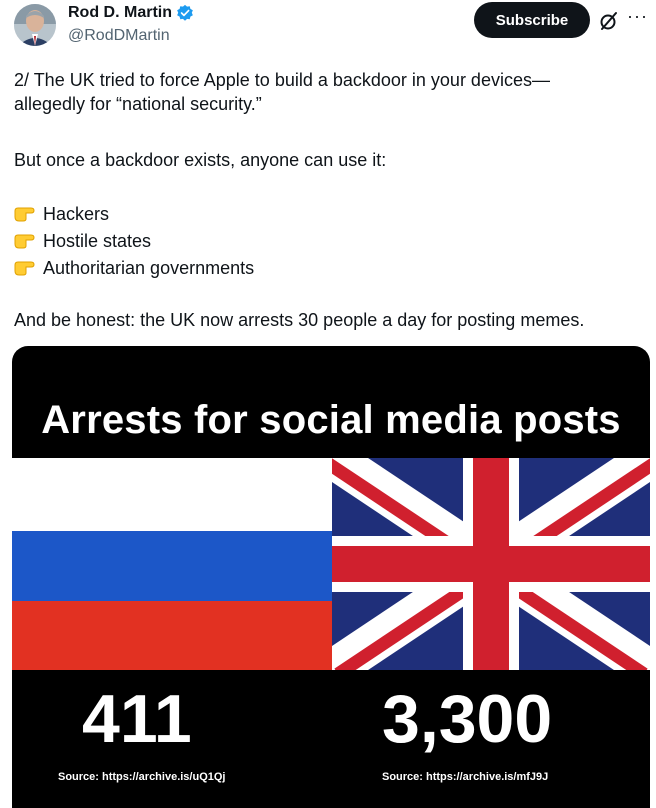 Image resolution: width=656 pixels, height=808 pixels. Describe the element at coordinates (185, 12) in the screenshot. I see `verified-badge-icon` at that location.